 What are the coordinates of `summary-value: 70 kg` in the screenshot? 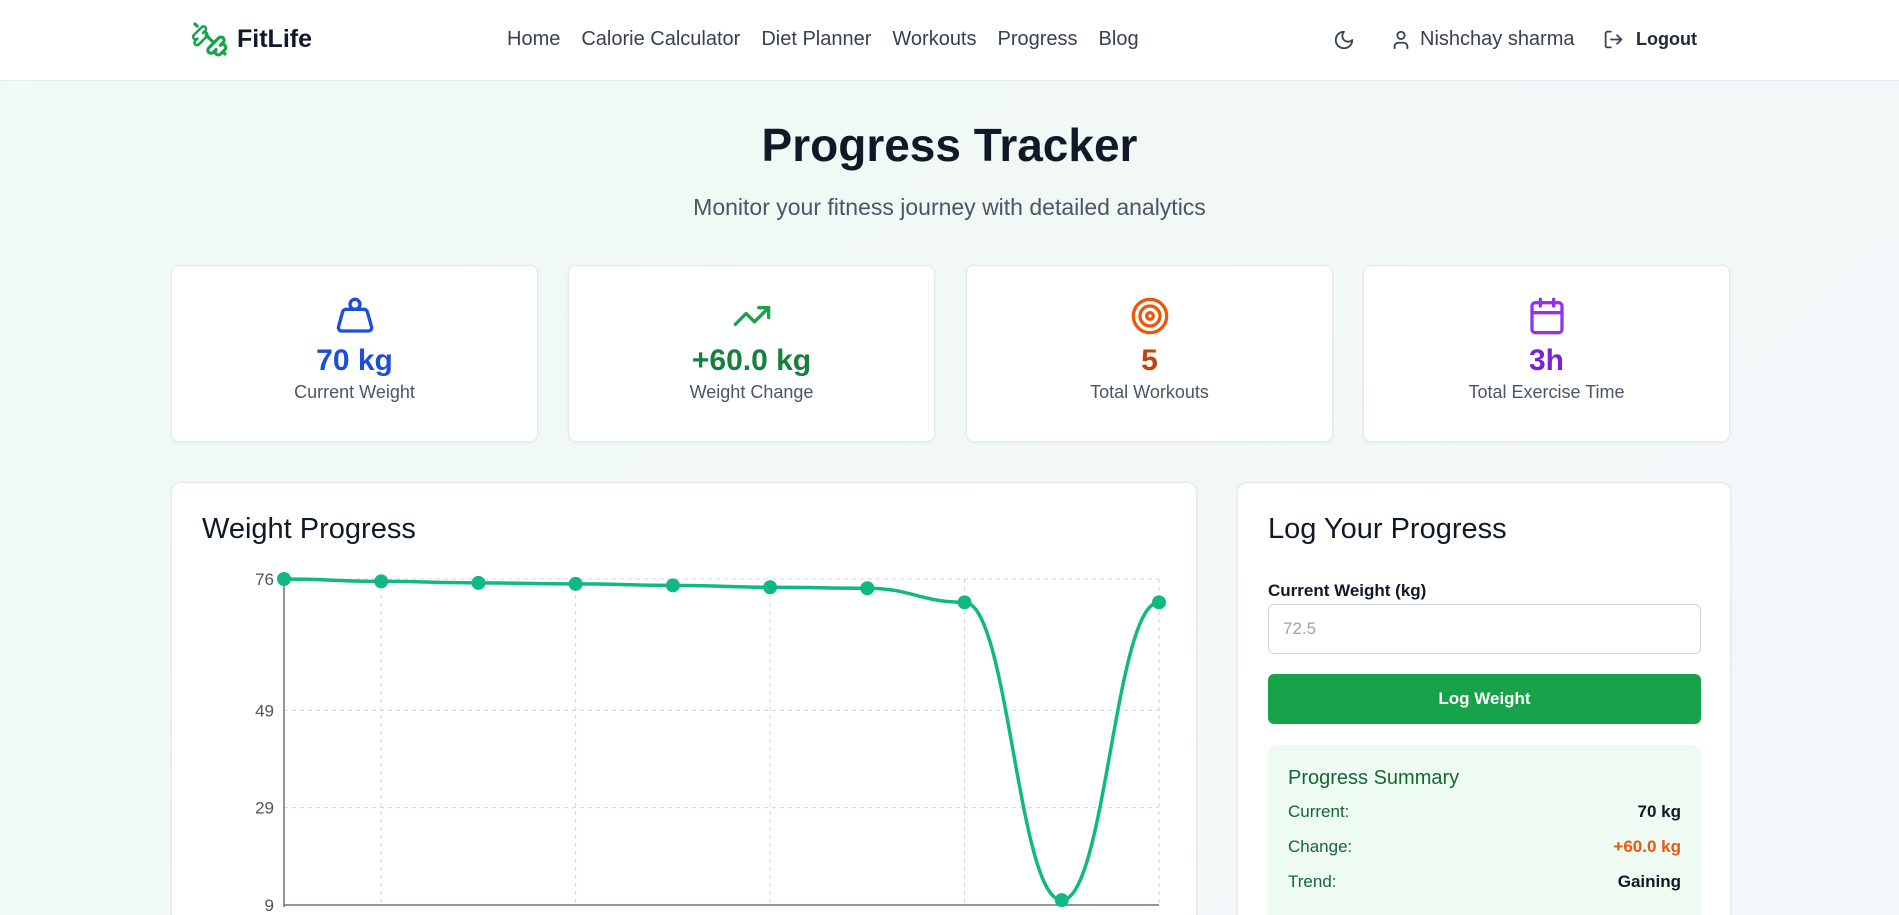 It's located at (1659, 811).